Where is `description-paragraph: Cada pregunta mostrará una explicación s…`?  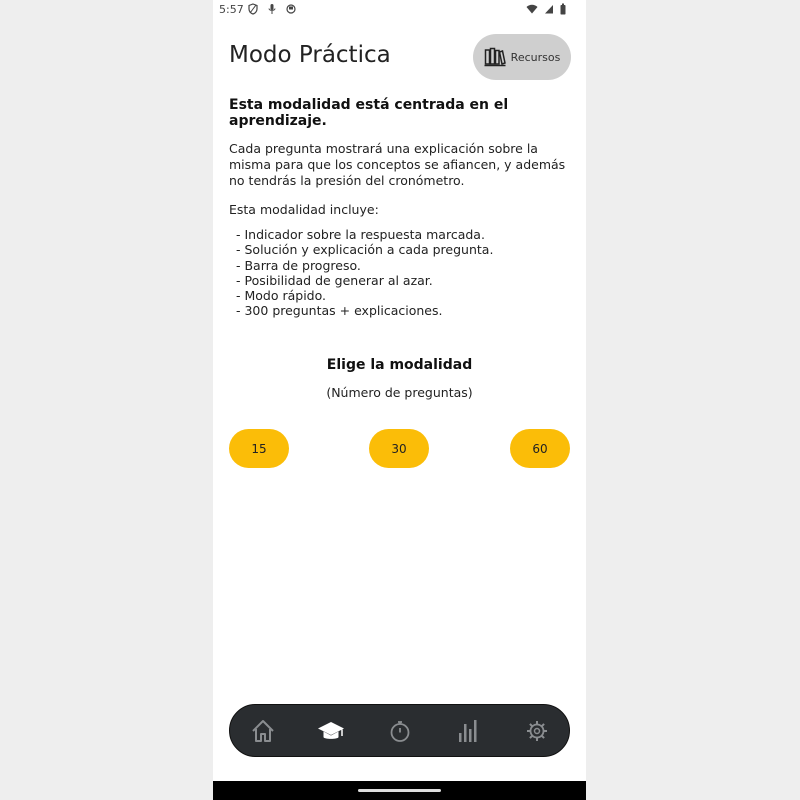 description-paragraph: Cada pregunta mostrará una explicación s… is located at coordinates (397, 164).